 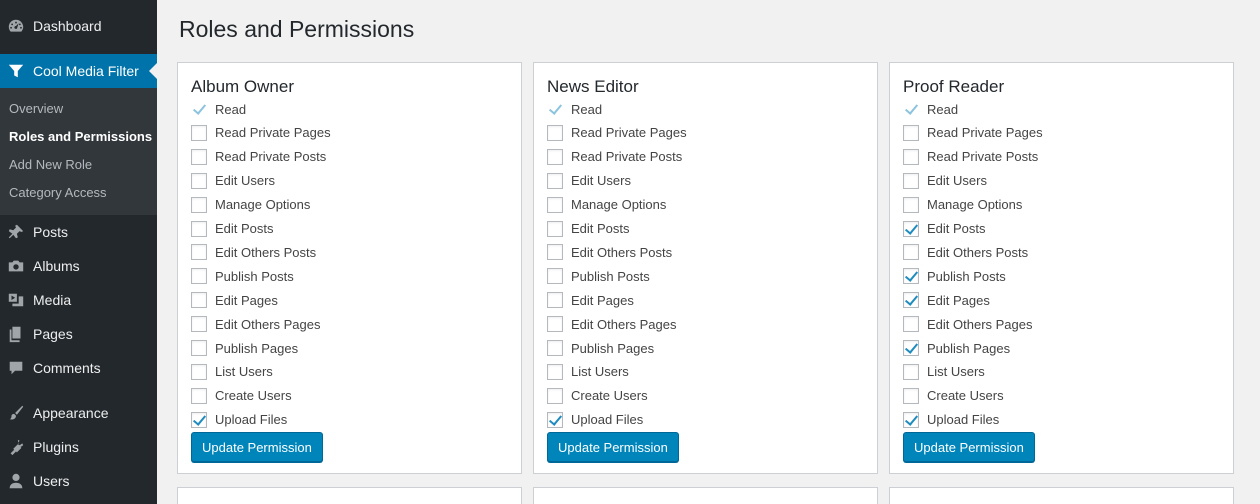 I want to click on submenu-roles-permissions: Roles and Permissions, so click(x=80, y=136).